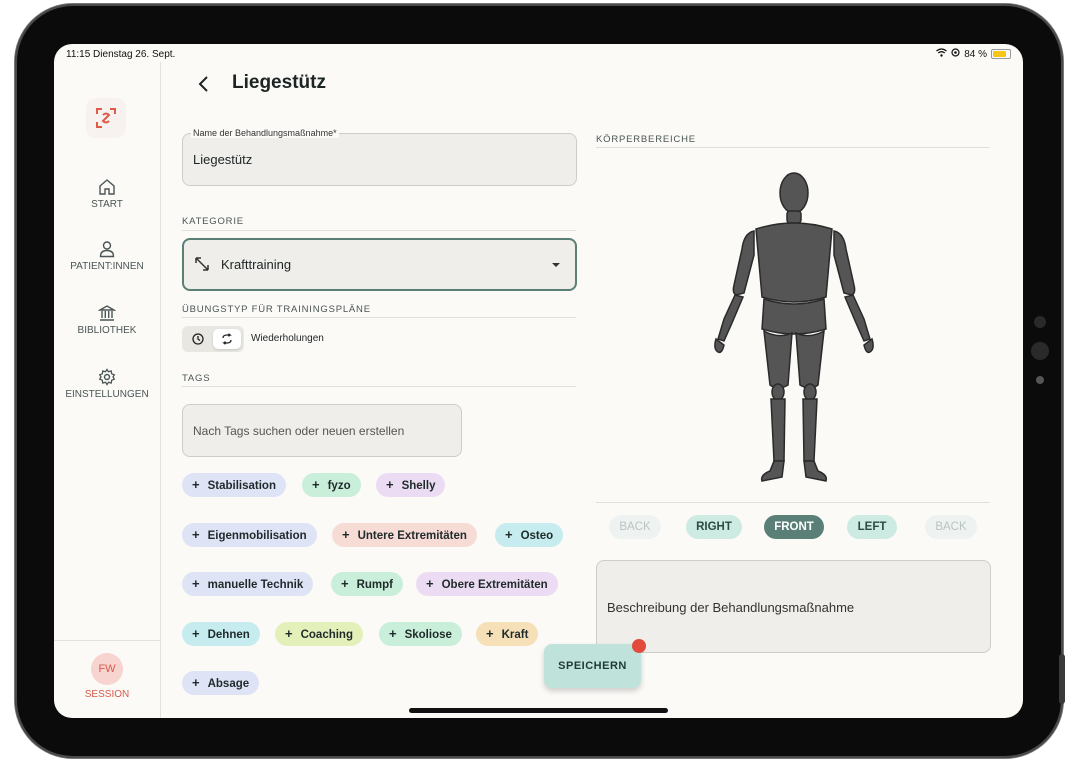 This screenshot has height=762, width=1079. I want to click on status-bar: 11:15 Dienstag 26. Sept. 84 %, so click(538, 53).